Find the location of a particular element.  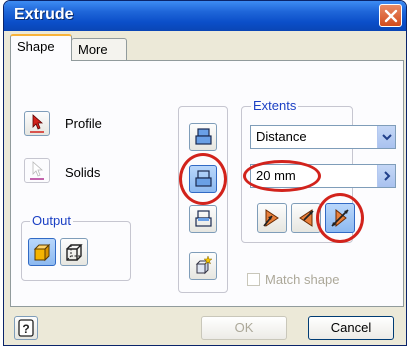

close-icon is located at coordinates (391, 16).